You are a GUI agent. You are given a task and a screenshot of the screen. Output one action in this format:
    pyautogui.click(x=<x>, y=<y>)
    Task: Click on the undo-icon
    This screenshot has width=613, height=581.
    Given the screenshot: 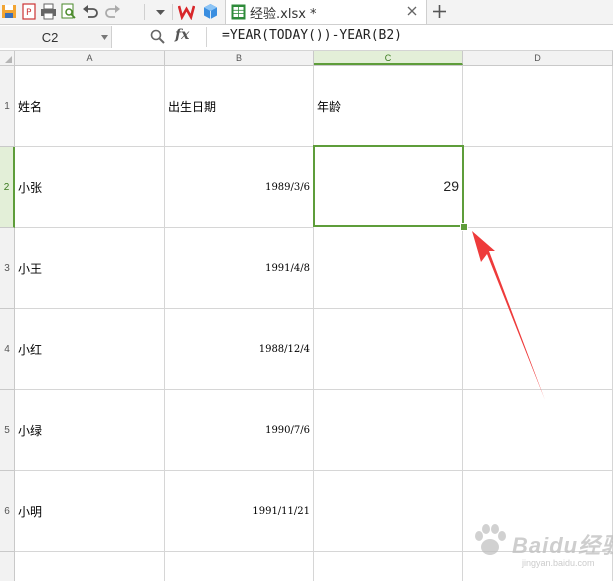 What is the action you would take?
    pyautogui.click(x=90, y=11)
    